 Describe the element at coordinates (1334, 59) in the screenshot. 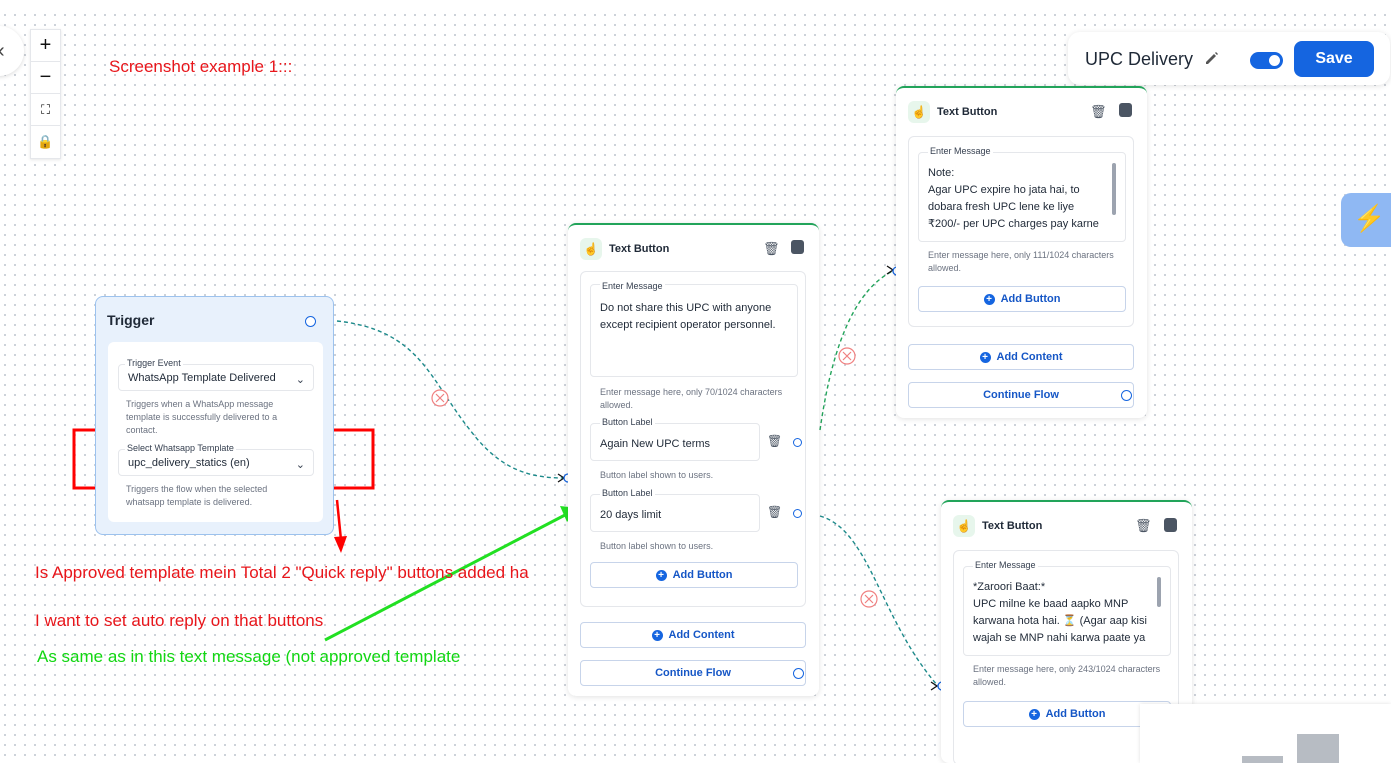

I see `save-button: Save` at that location.